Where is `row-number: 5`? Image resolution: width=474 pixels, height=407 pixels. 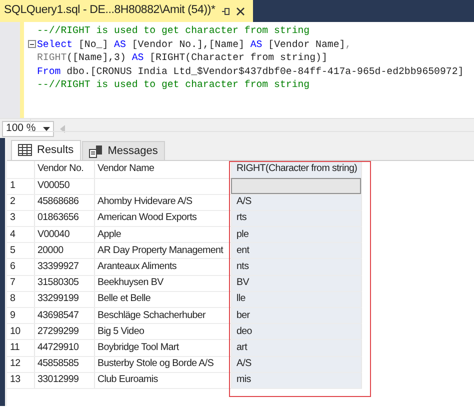
row-number: 5 is located at coordinates (20, 250).